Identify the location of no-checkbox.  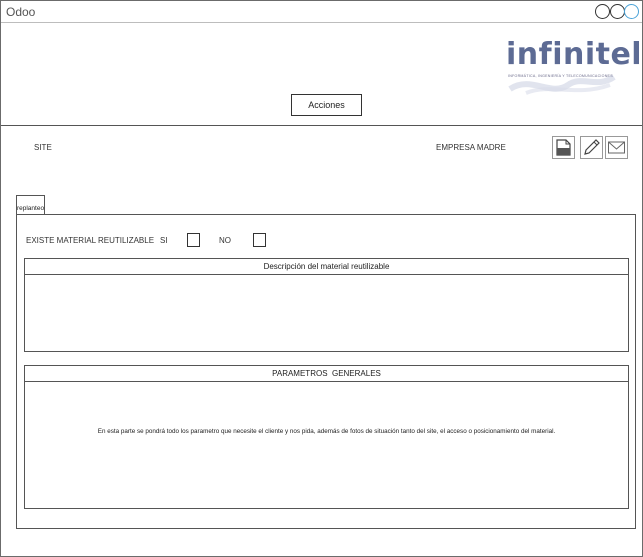
(259, 240).